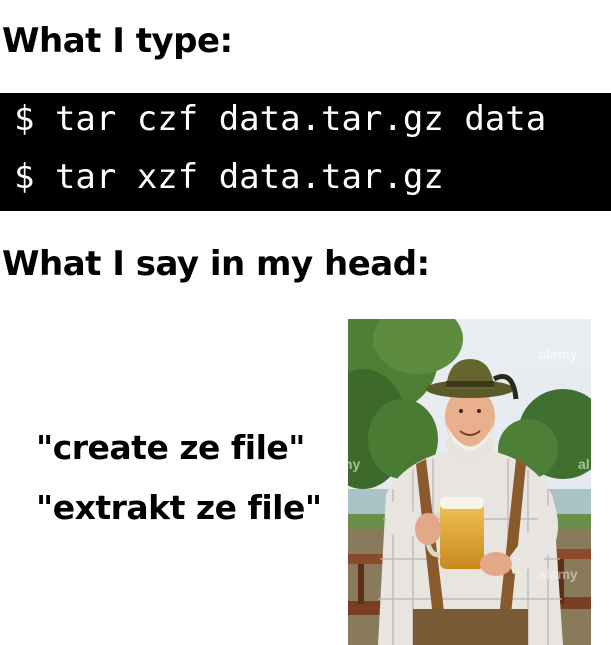 Image resolution: width=611 pixels, height=645 pixels. I want to click on terminal-line: $ tar czf data.tar.gz data, so click(280, 119).